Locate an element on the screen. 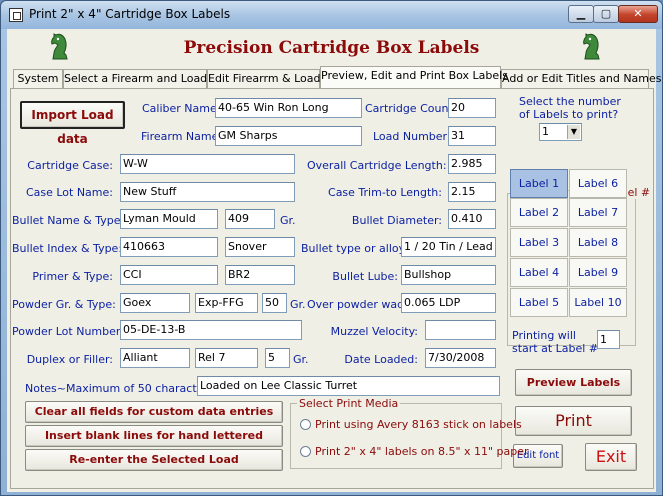 The width and height of the screenshot is (663, 496). label-cell-8: Label 8 is located at coordinates (598, 242).